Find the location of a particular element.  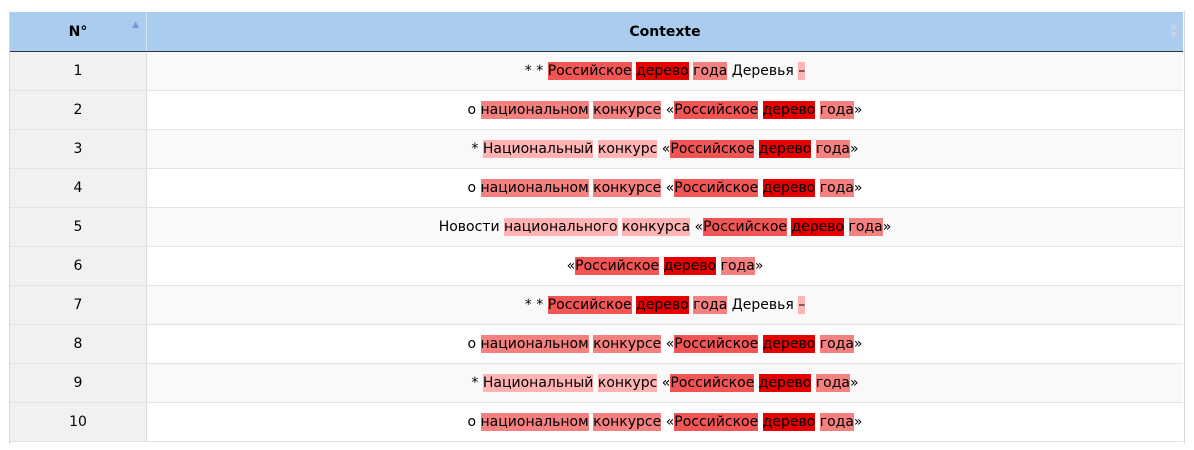

sort-both-icon: ▲ ▼ is located at coordinates (1173, 31).